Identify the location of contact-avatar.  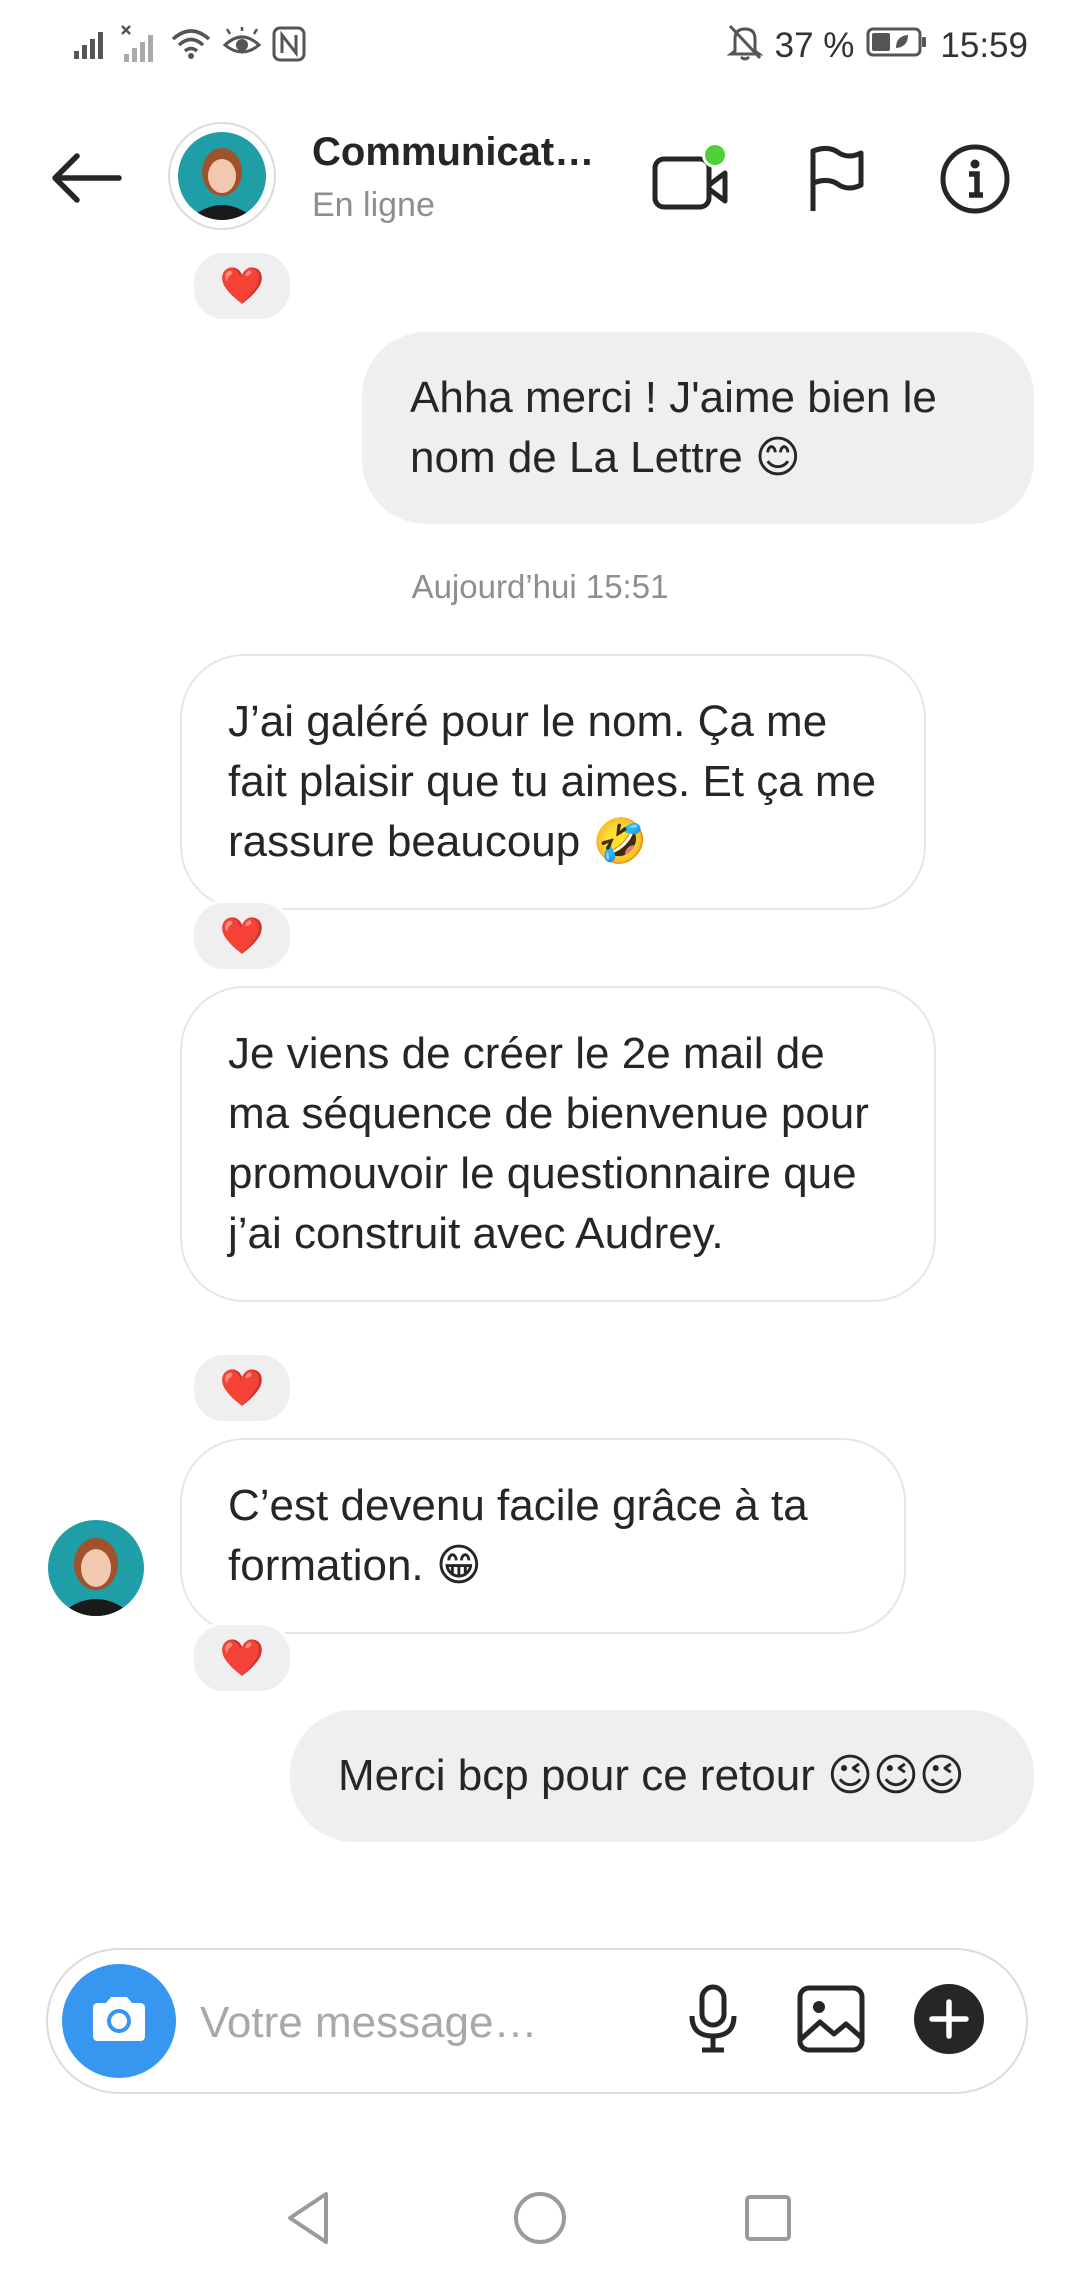
(222, 176).